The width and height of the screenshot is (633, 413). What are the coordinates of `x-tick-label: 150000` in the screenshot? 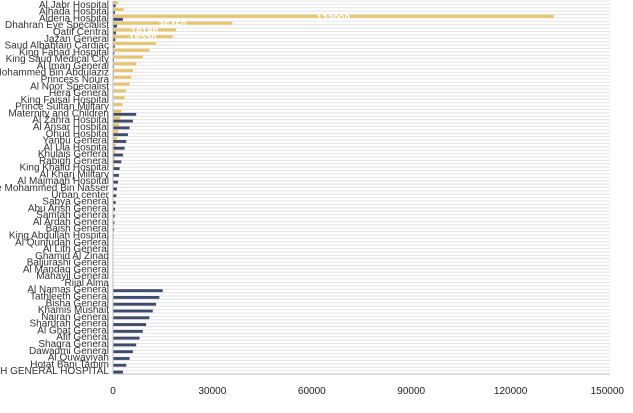 It's located at (608, 391).